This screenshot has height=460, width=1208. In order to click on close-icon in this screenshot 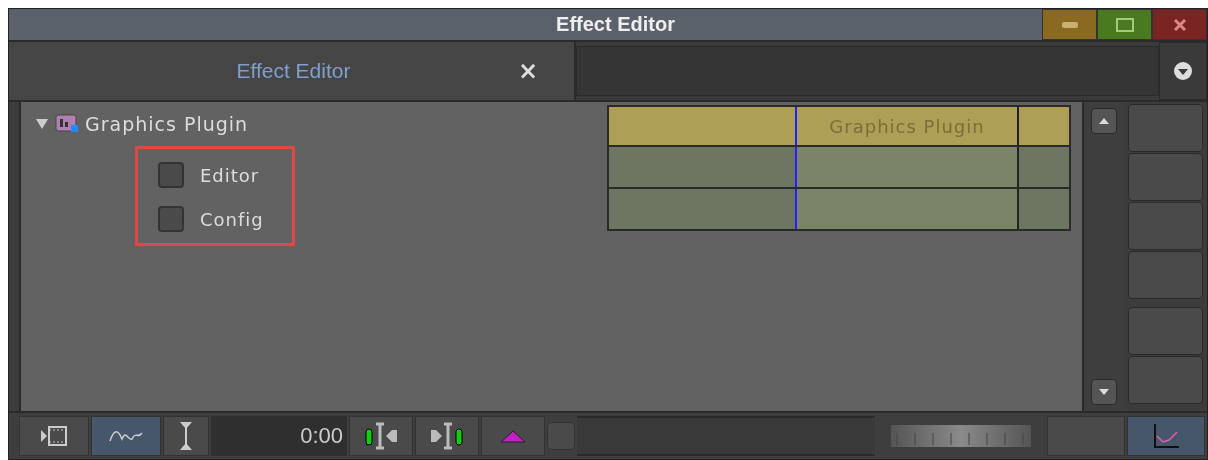, I will do `click(1179, 24)`.